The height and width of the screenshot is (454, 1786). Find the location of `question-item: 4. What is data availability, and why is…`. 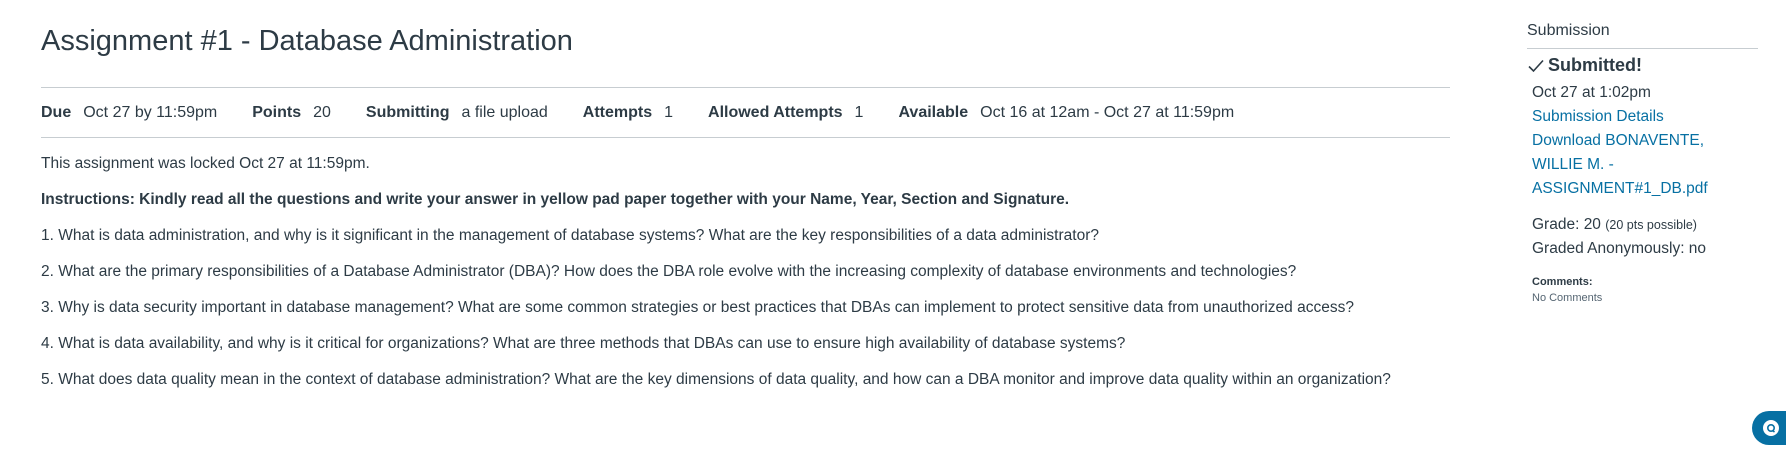

question-item: 4. What is data availability, and why is… is located at coordinates (583, 343).